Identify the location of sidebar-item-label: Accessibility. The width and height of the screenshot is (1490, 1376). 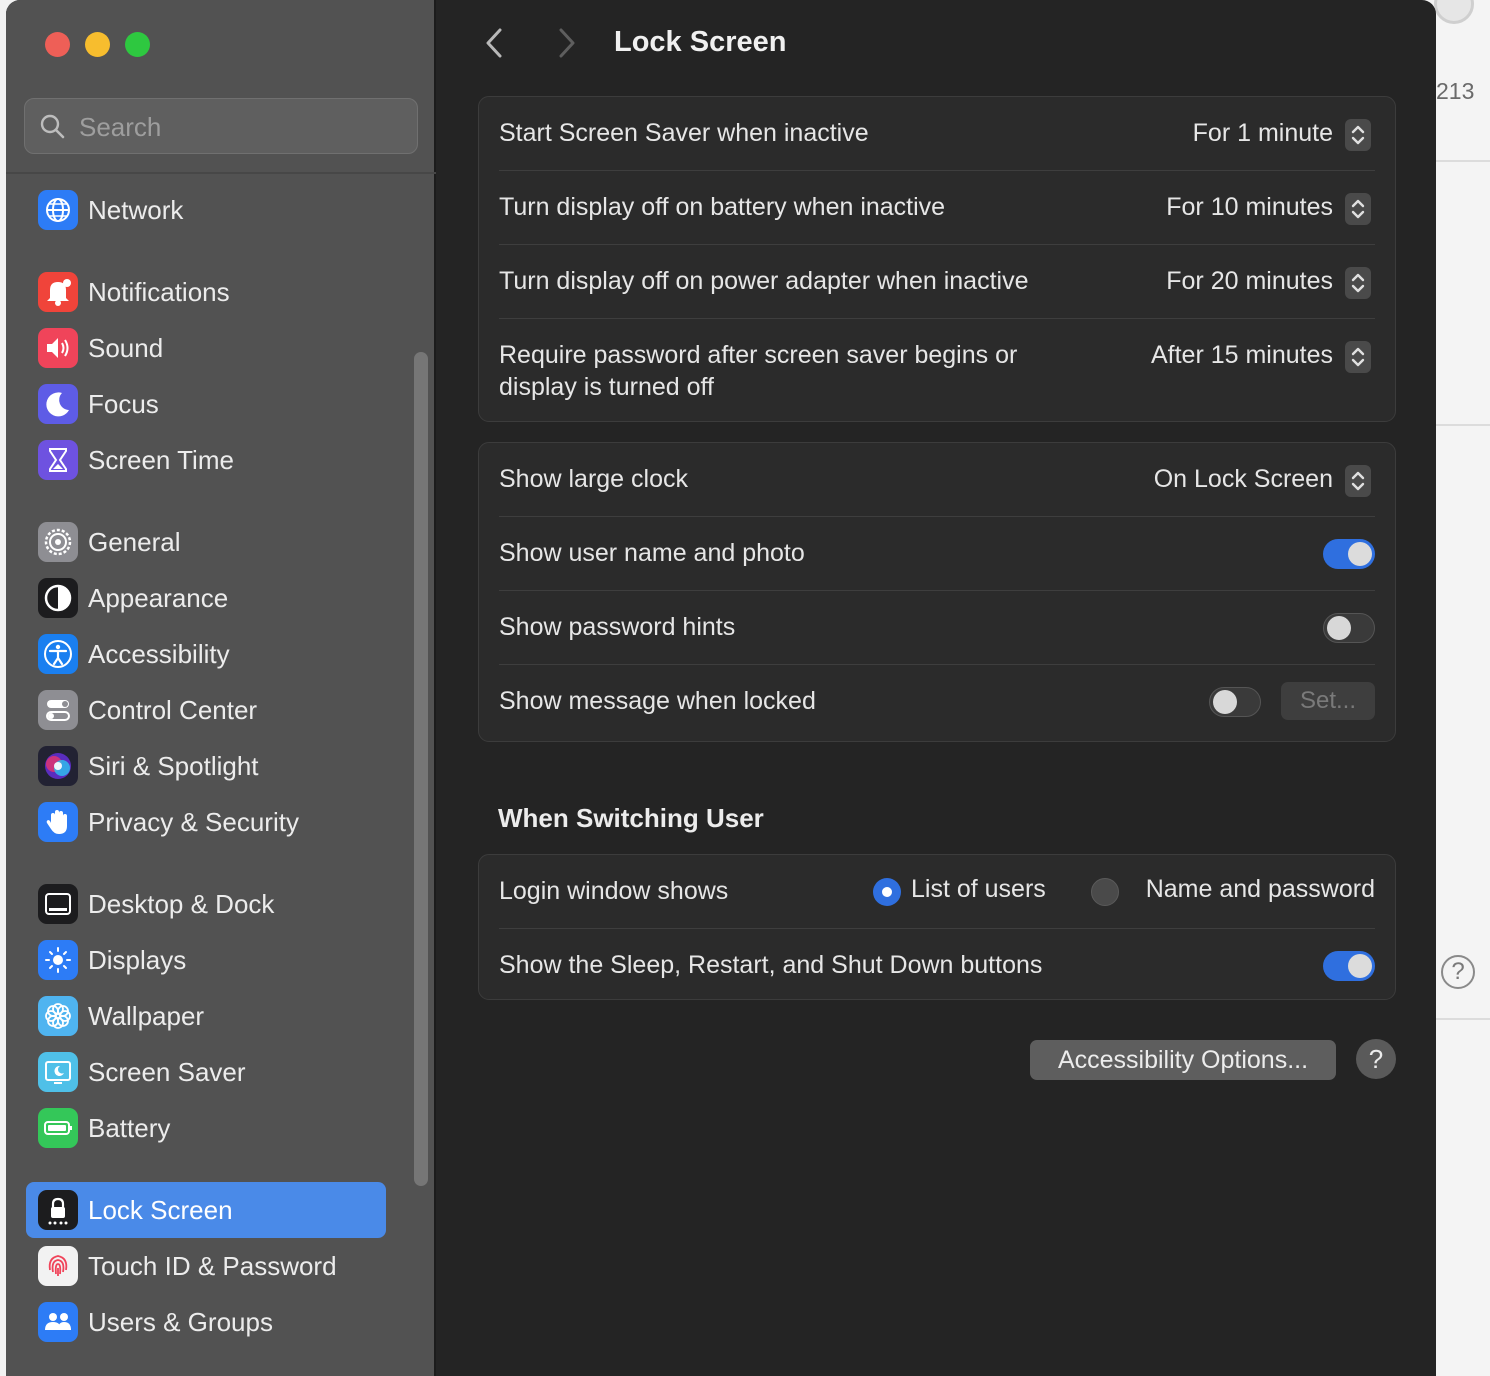
(159, 654).